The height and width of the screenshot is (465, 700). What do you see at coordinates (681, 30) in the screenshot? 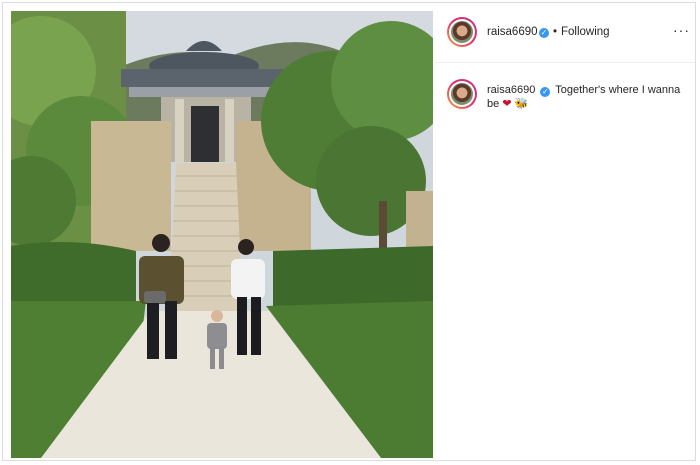
I see `more-options-icon: ···` at bounding box center [681, 30].